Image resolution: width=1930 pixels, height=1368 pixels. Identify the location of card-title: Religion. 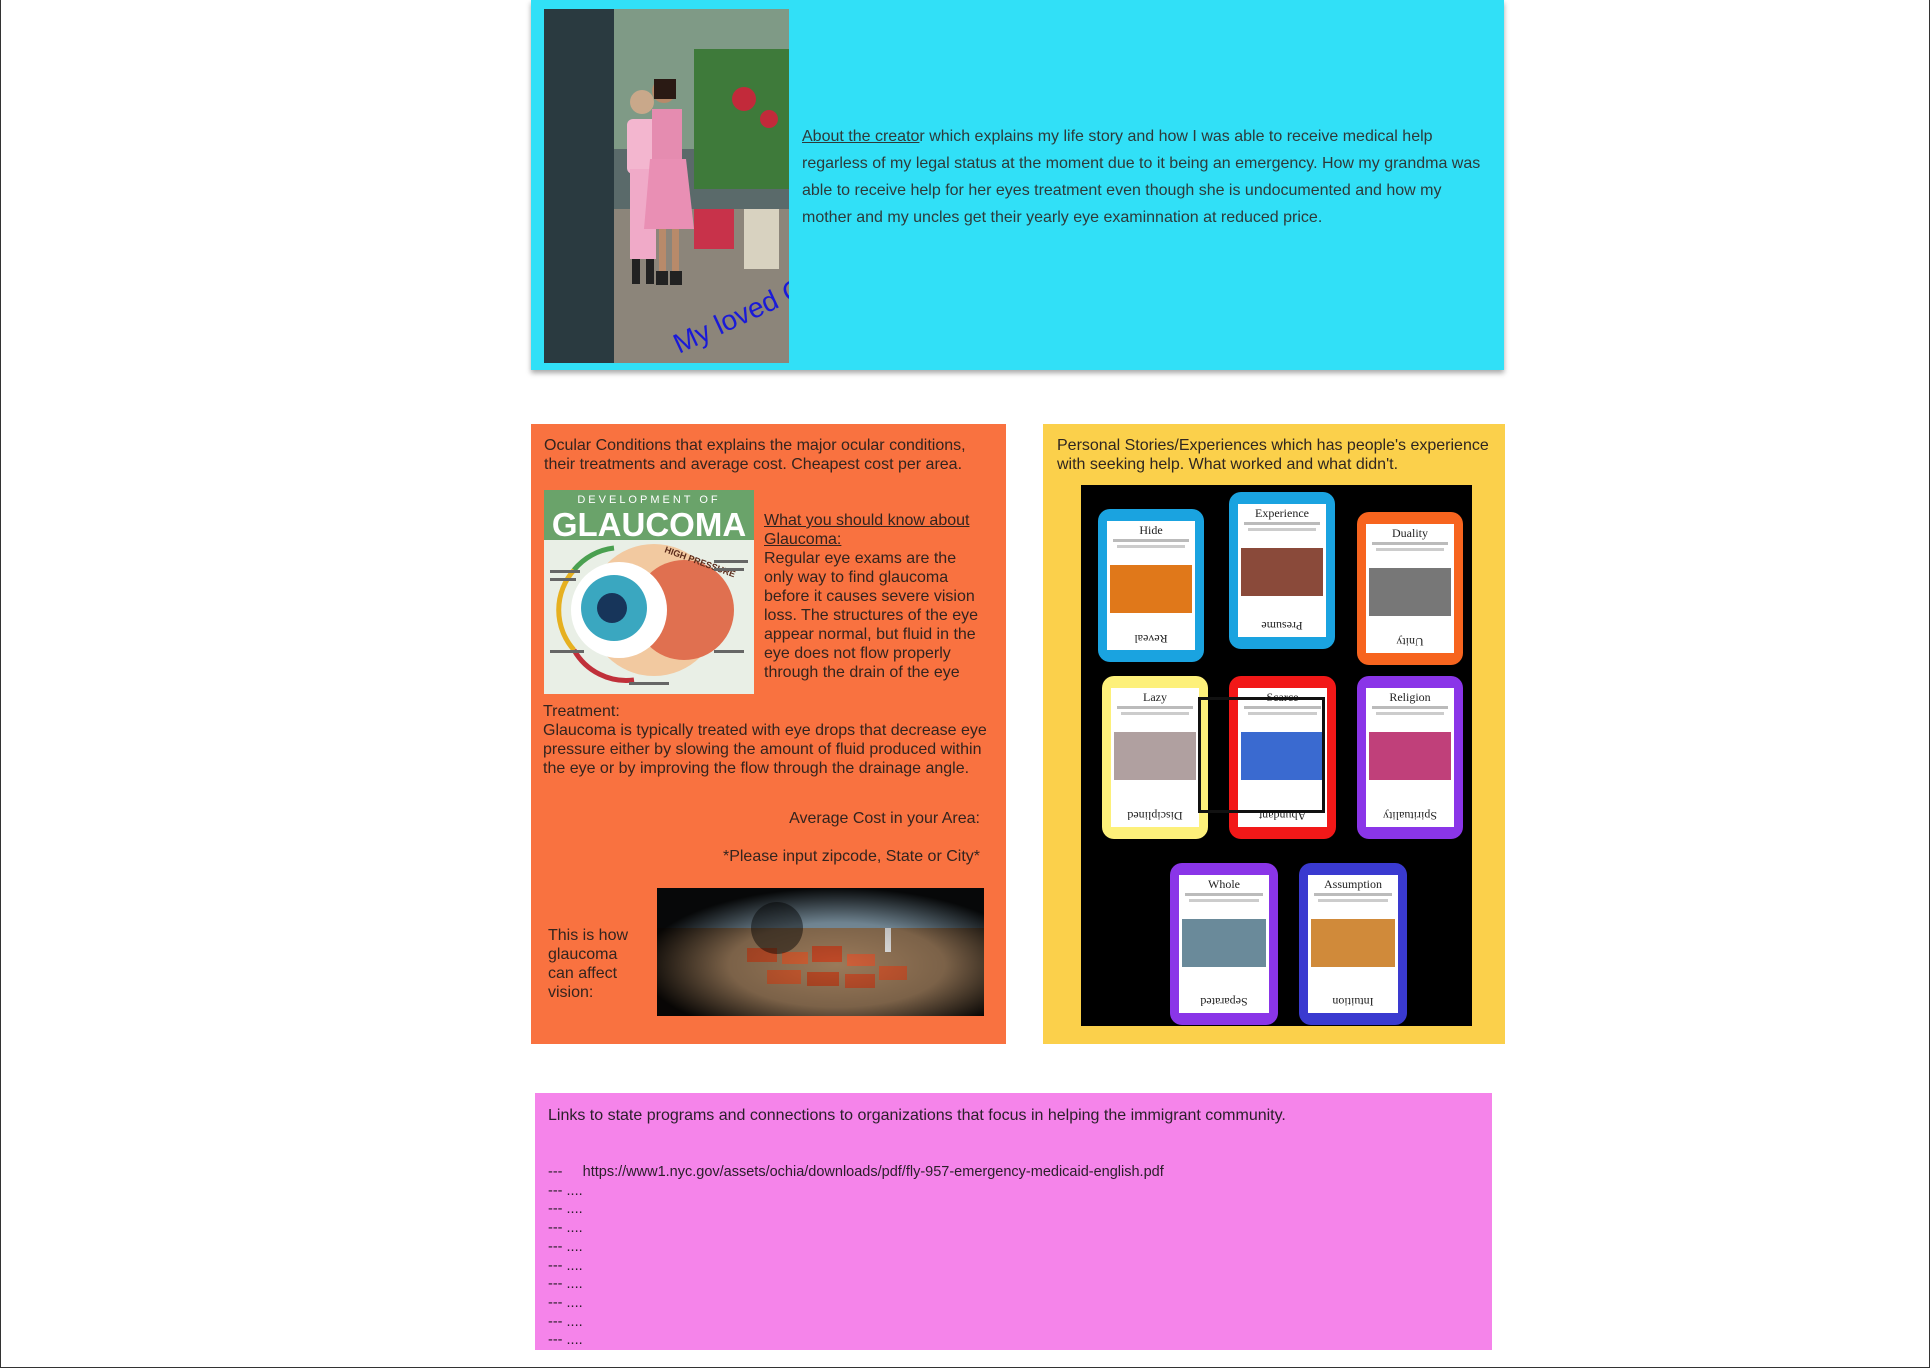
(1410, 697).